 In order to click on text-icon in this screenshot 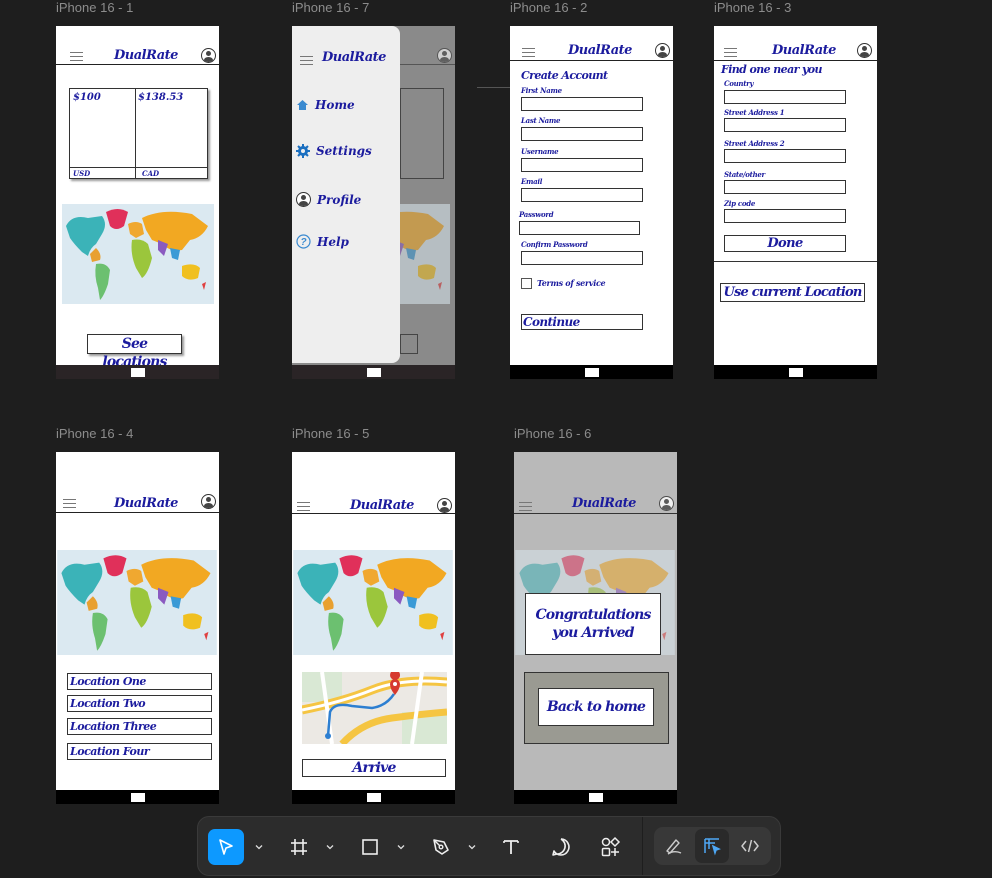, I will do `click(511, 847)`.